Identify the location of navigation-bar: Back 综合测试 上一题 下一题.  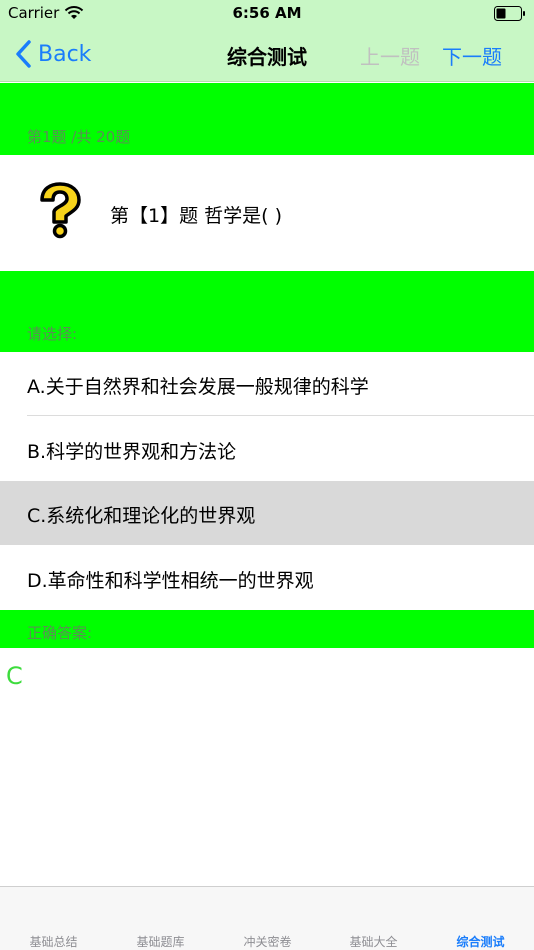
(267, 54).